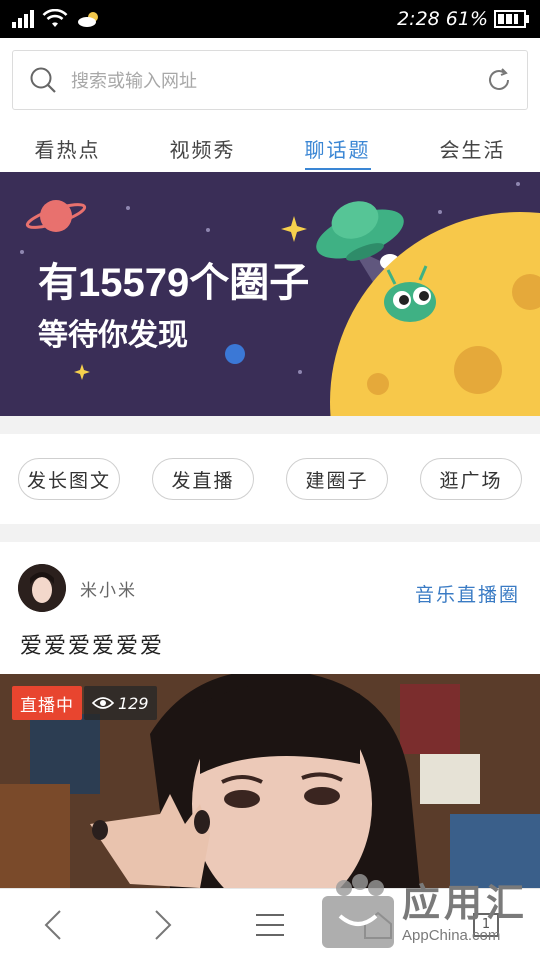 This screenshot has width=540, height=960. I want to click on appchina-logo-icon, so click(358, 911).